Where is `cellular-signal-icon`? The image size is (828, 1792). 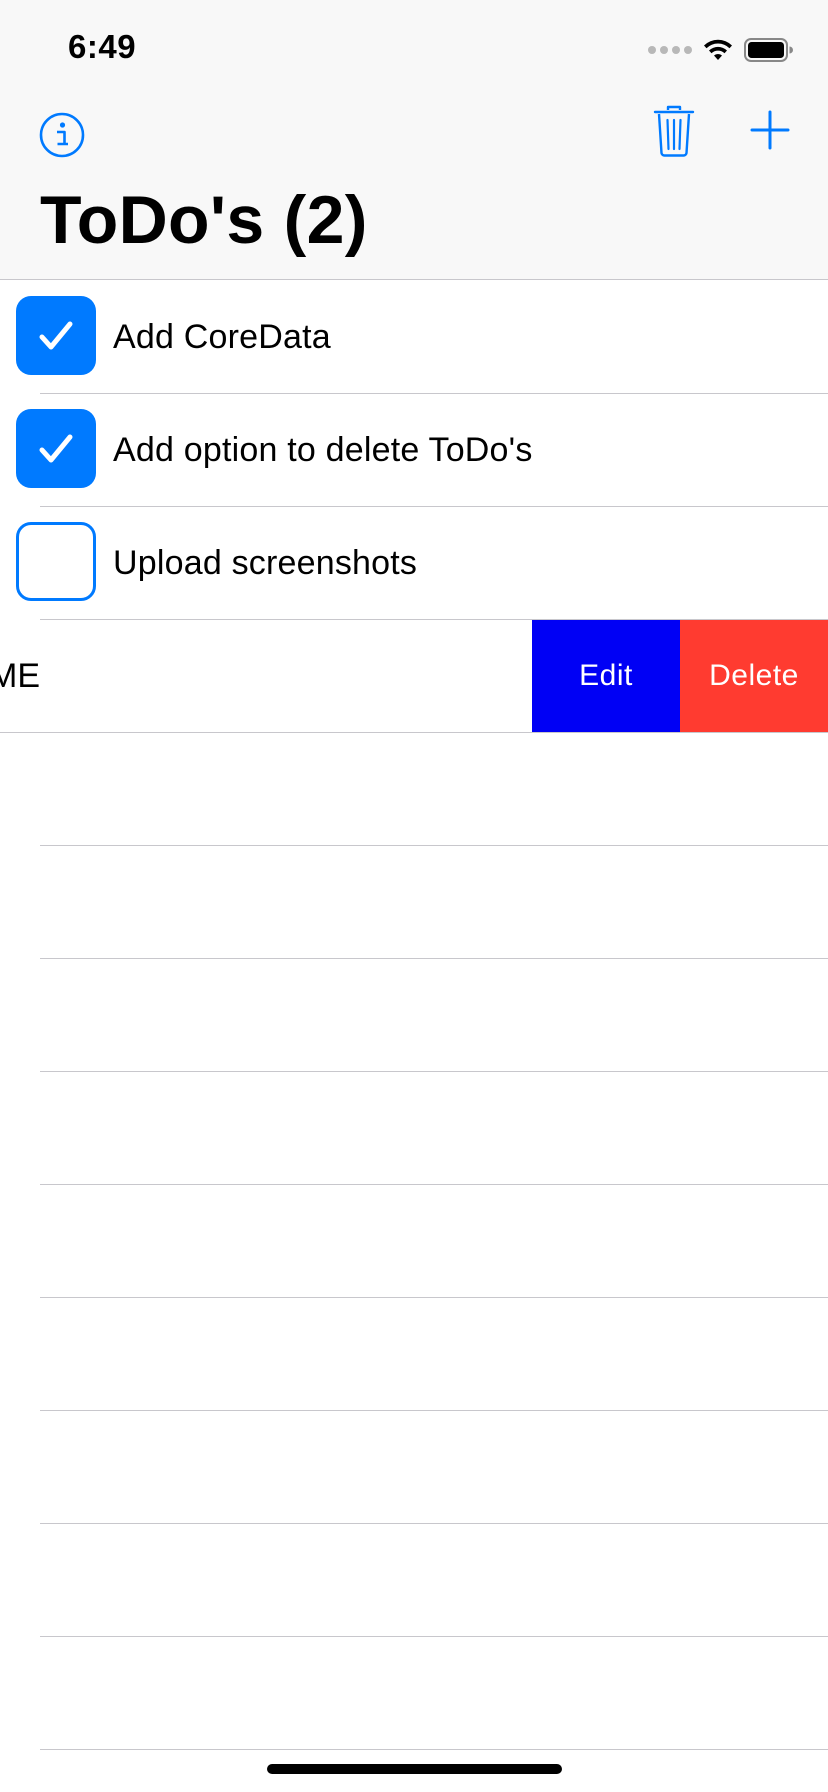 cellular-signal-icon is located at coordinates (670, 50).